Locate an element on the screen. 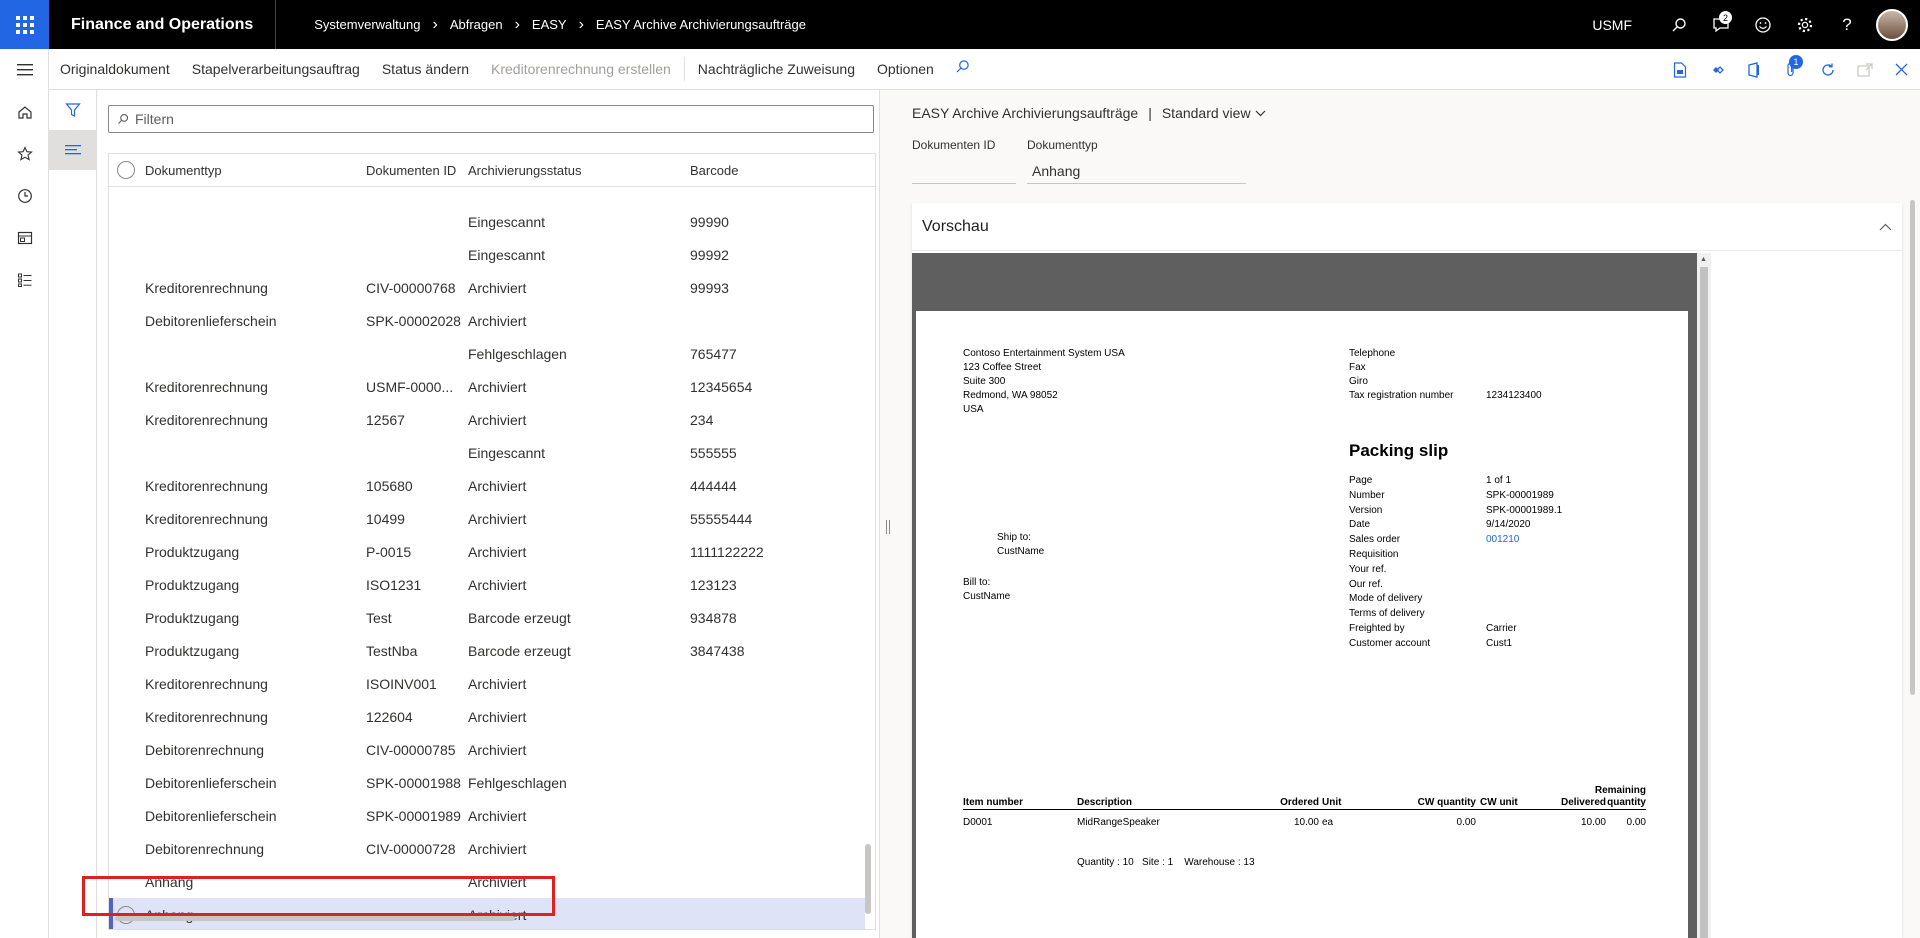 This screenshot has width=1920, height=938. cell-status: Eingescannt is located at coordinates (507, 221).